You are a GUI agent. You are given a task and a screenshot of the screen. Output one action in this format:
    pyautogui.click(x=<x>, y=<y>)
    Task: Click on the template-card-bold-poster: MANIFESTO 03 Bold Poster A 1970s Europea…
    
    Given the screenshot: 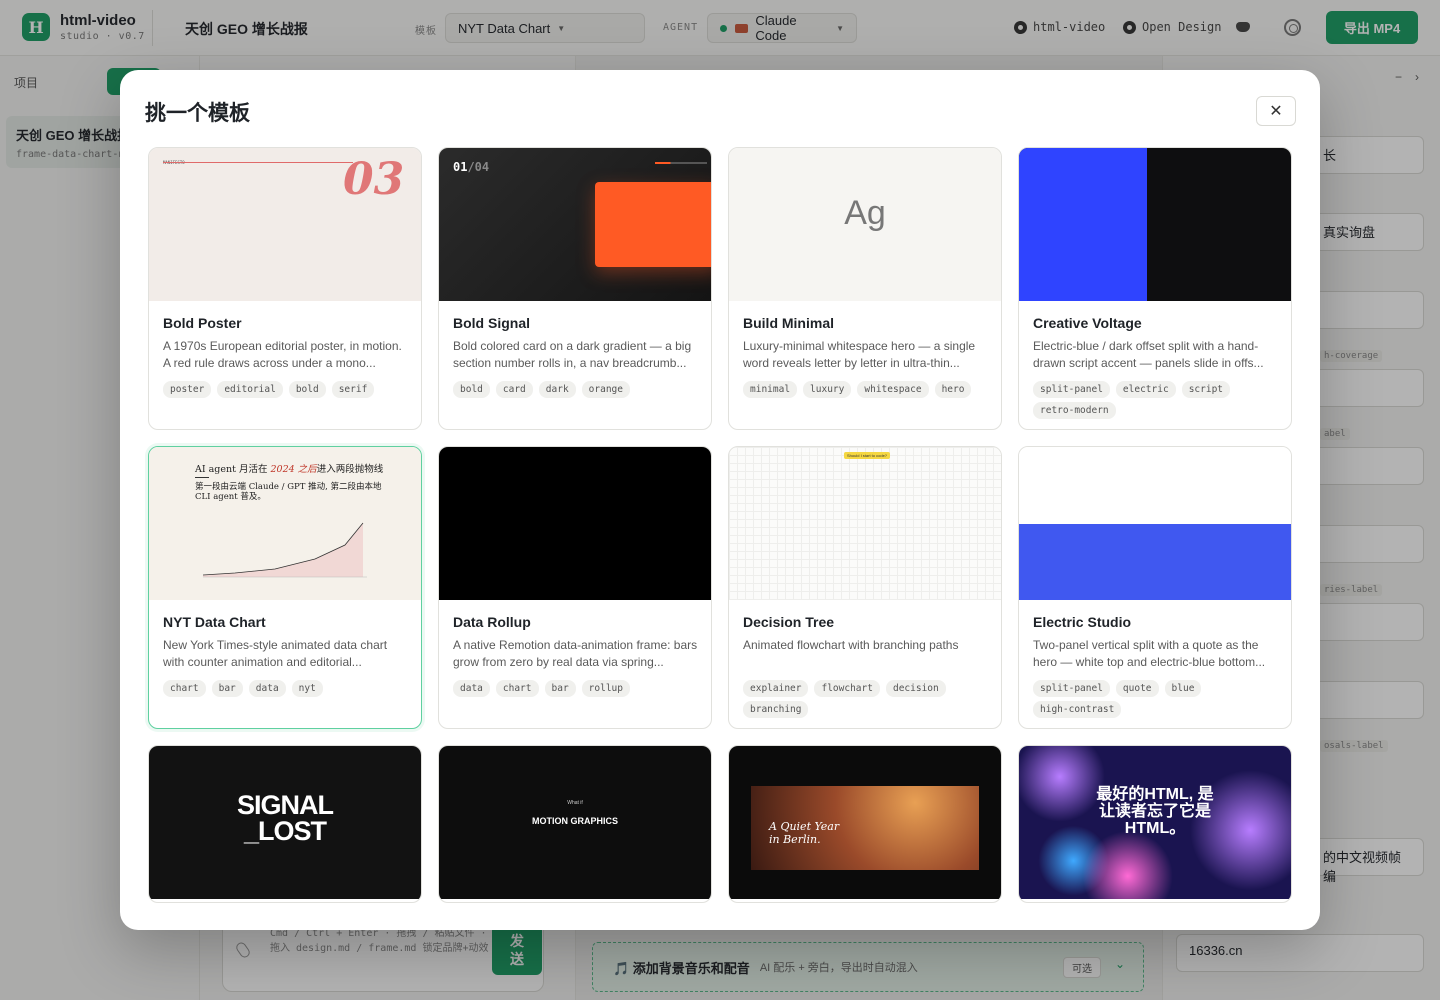 What is the action you would take?
    pyautogui.click(x=285, y=288)
    